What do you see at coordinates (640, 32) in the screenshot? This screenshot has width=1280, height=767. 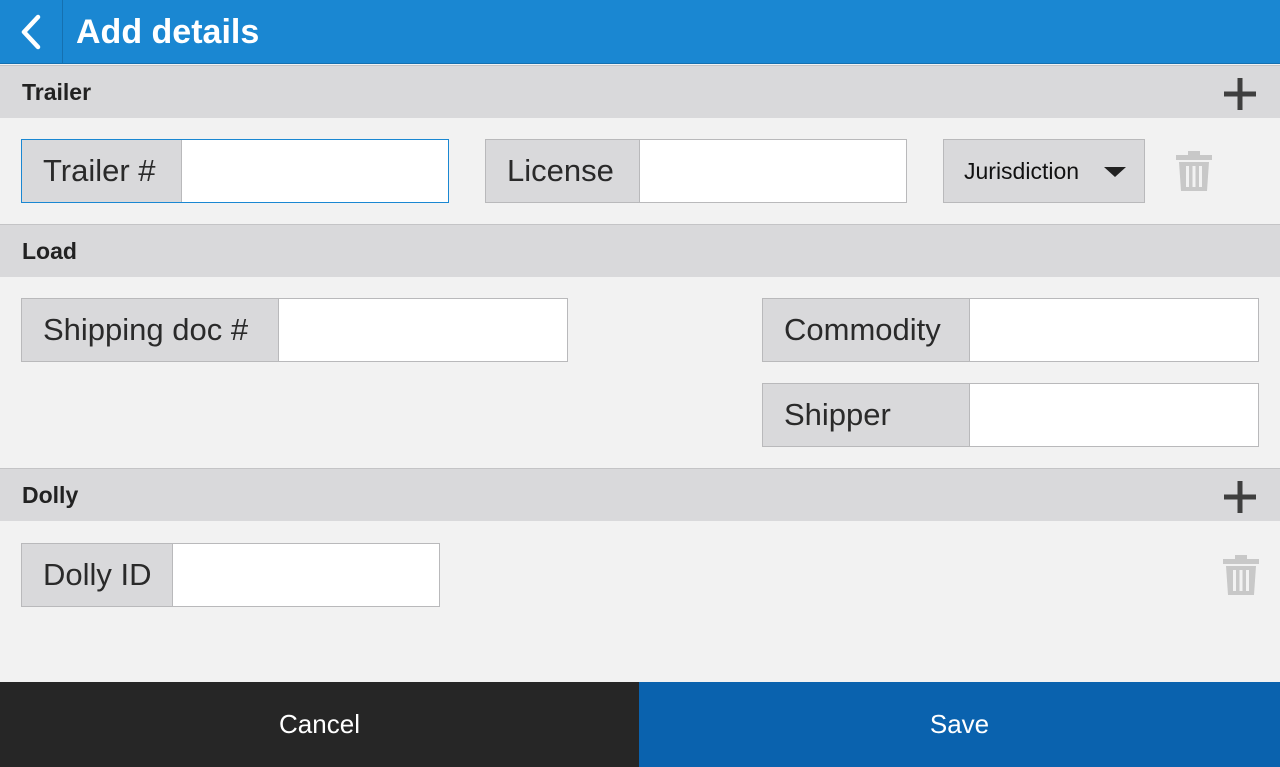 I see `app-bar: Add details` at bounding box center [640, 32].